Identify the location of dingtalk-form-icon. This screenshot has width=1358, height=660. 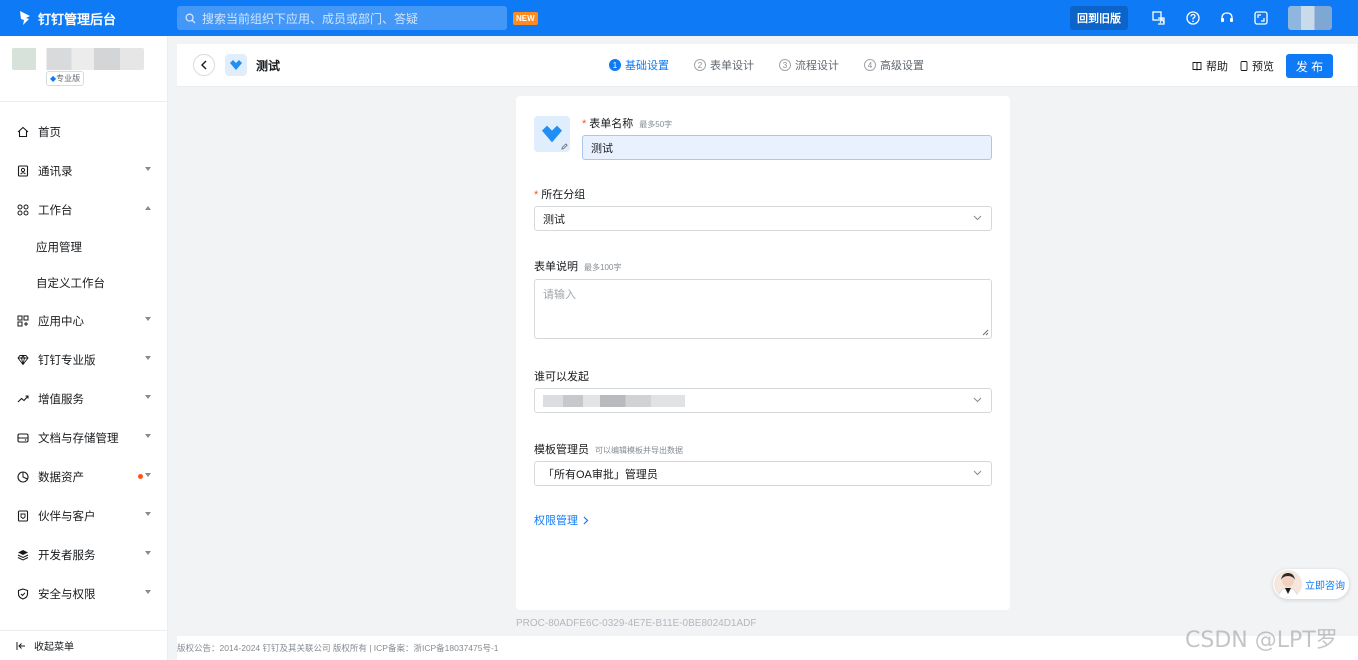
(552, 134).